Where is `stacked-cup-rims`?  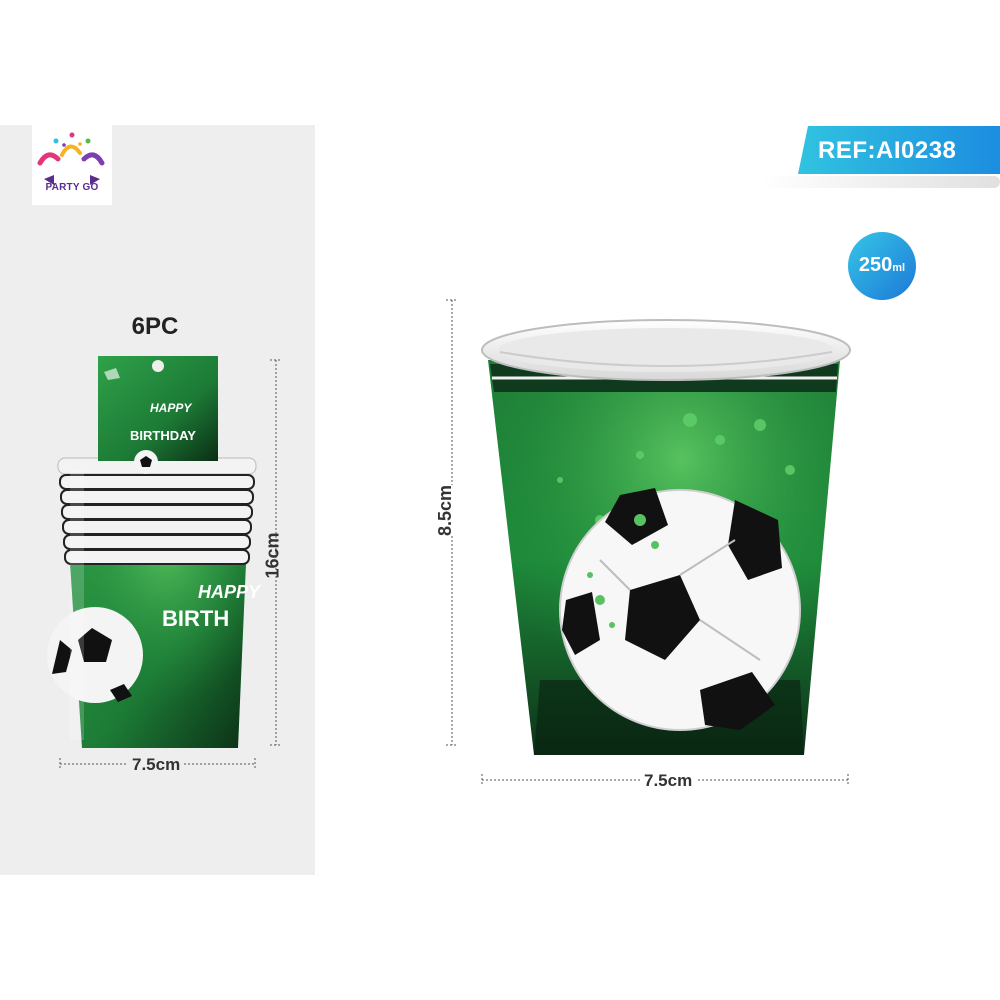
stacked-cup-rims is located at coordinates (157, 511).